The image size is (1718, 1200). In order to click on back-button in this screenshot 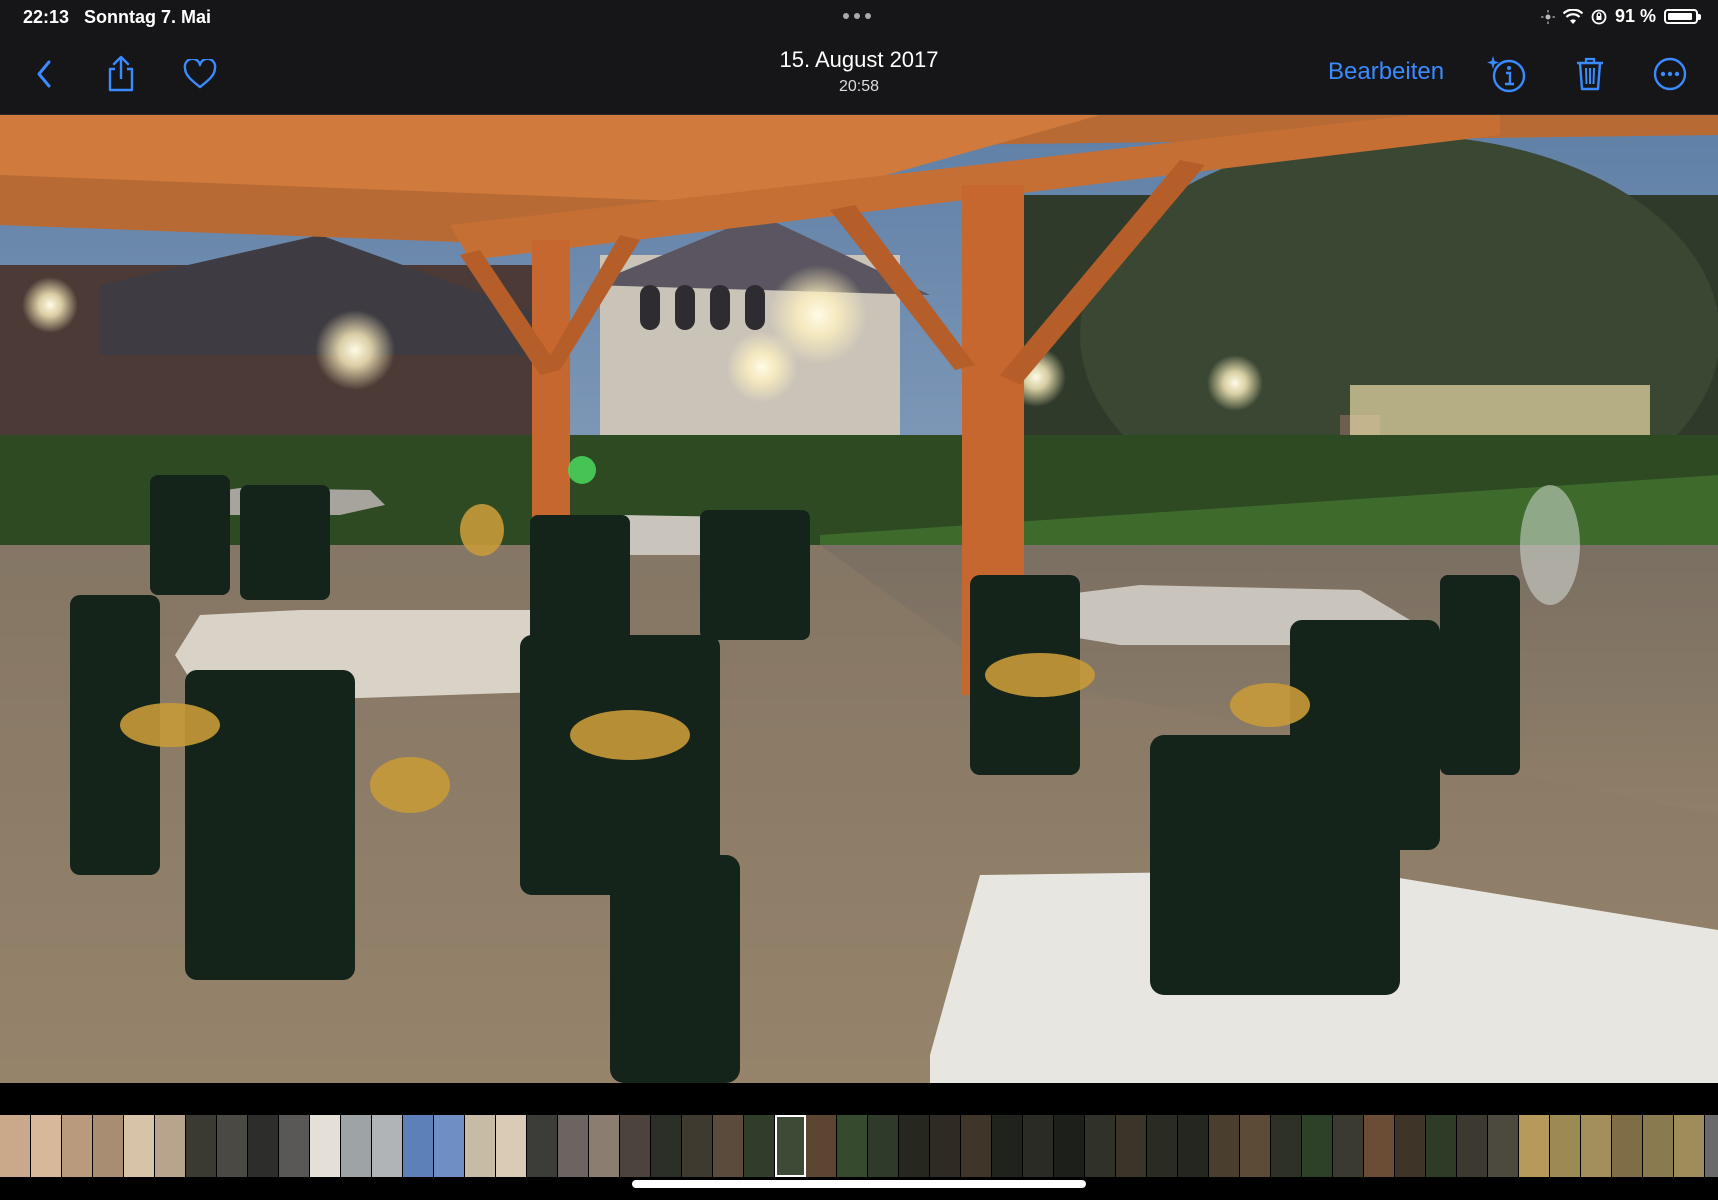, I will do `click(44, 74)`.